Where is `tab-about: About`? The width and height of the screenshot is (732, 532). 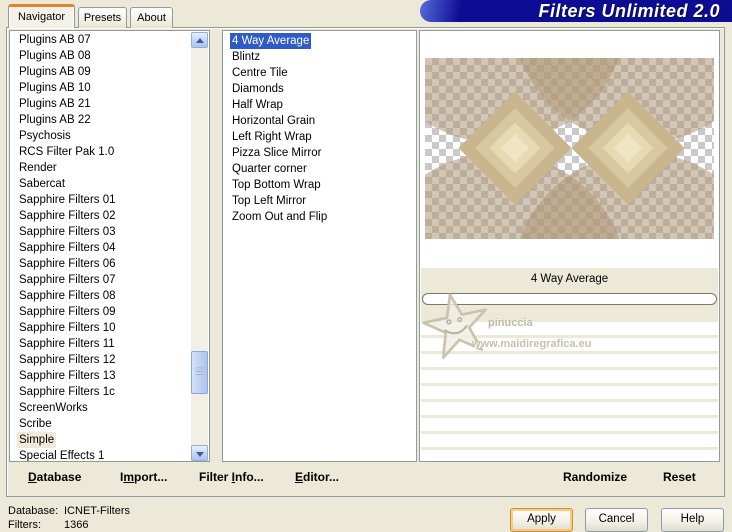 tab-about: About is located at coordinates (151, 17).